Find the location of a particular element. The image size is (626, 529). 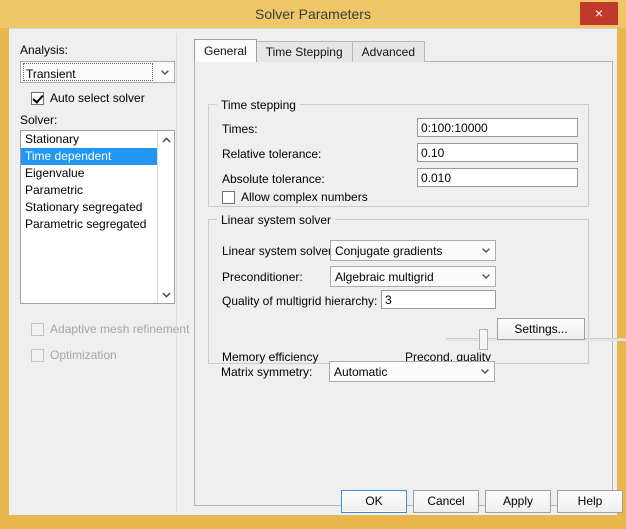

analysis-dropdown: Transient is located at coordinates (97, 72).